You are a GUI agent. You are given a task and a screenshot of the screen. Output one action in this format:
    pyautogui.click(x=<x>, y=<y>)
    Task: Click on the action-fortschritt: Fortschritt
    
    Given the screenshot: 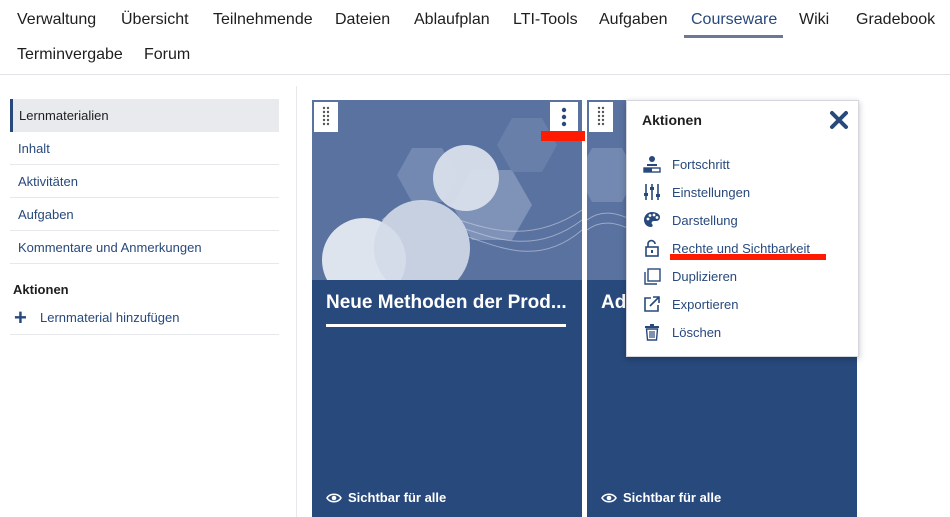 What is the action you would take?
    pyautogui.click(x=726, y=164)
    